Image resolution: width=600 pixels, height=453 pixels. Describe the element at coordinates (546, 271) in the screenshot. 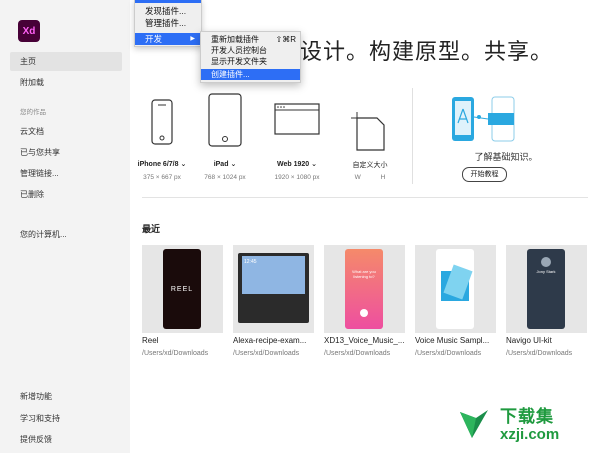

I see `card-screen-text: Jony Stark` at that location.